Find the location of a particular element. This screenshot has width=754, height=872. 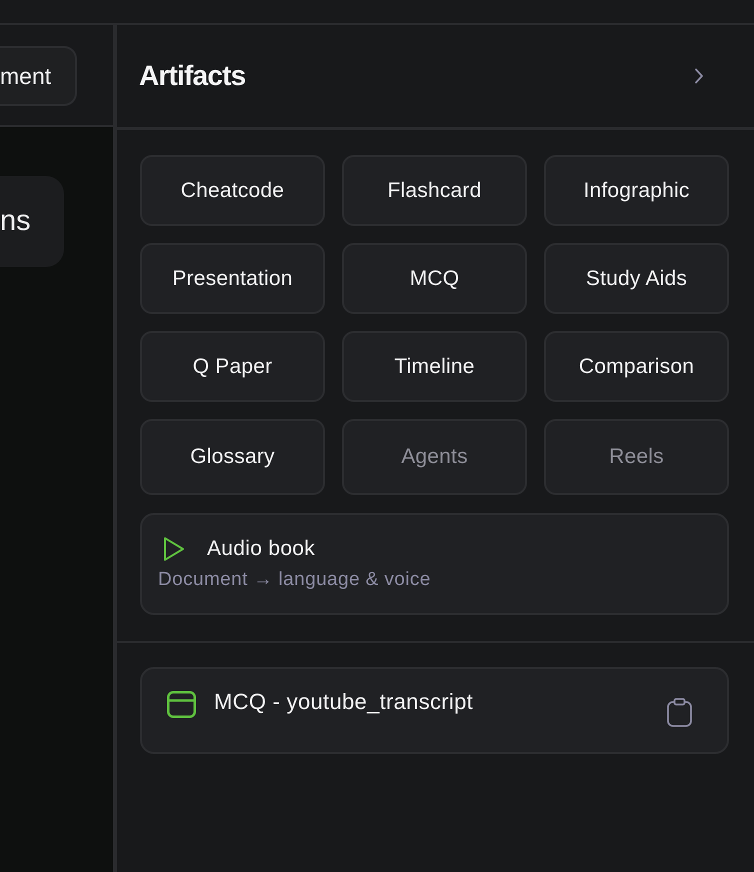

artifact-button: Presentation is located at coordinates (232, 278).